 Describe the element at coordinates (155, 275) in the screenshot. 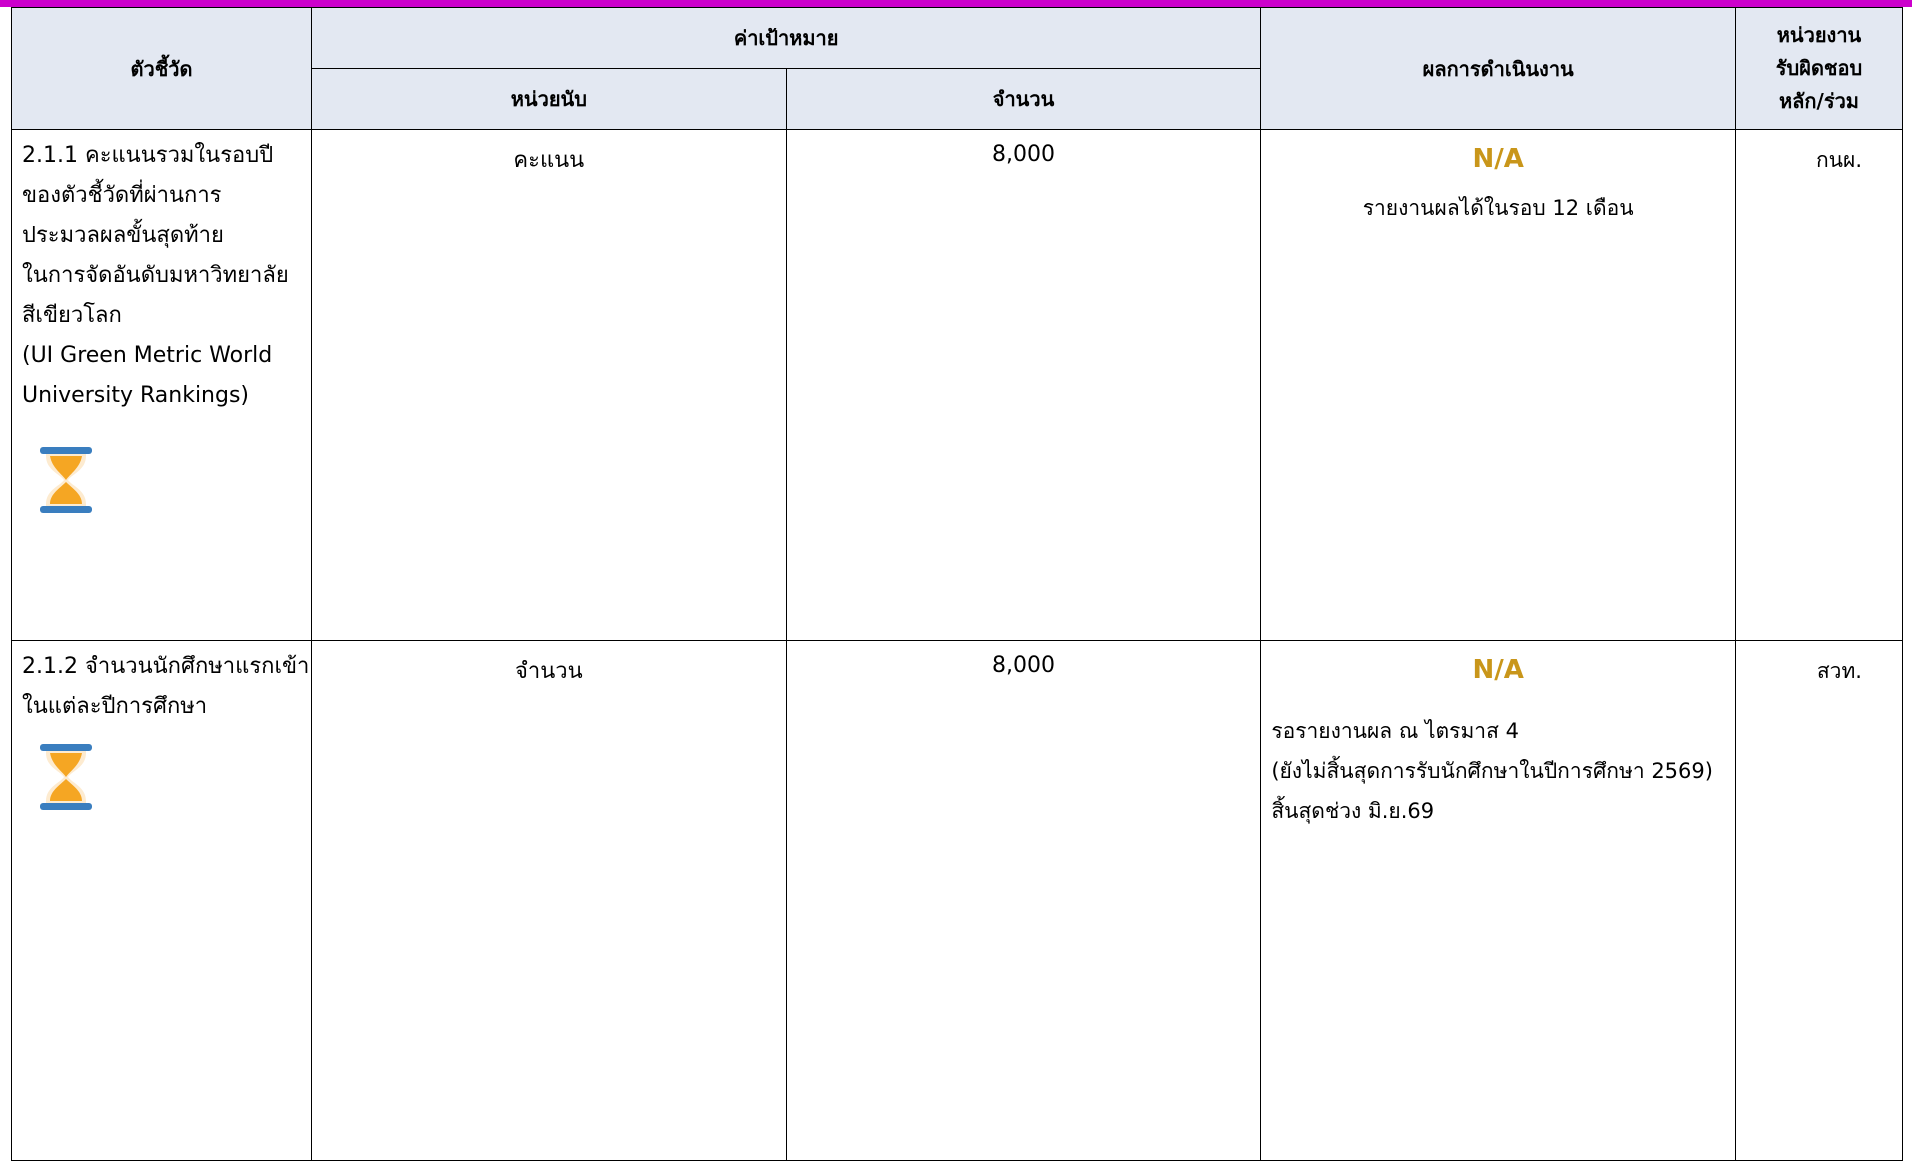

I see `indicator-line: ในการจัดอันดับมหาวิทยาลัย` at that location.